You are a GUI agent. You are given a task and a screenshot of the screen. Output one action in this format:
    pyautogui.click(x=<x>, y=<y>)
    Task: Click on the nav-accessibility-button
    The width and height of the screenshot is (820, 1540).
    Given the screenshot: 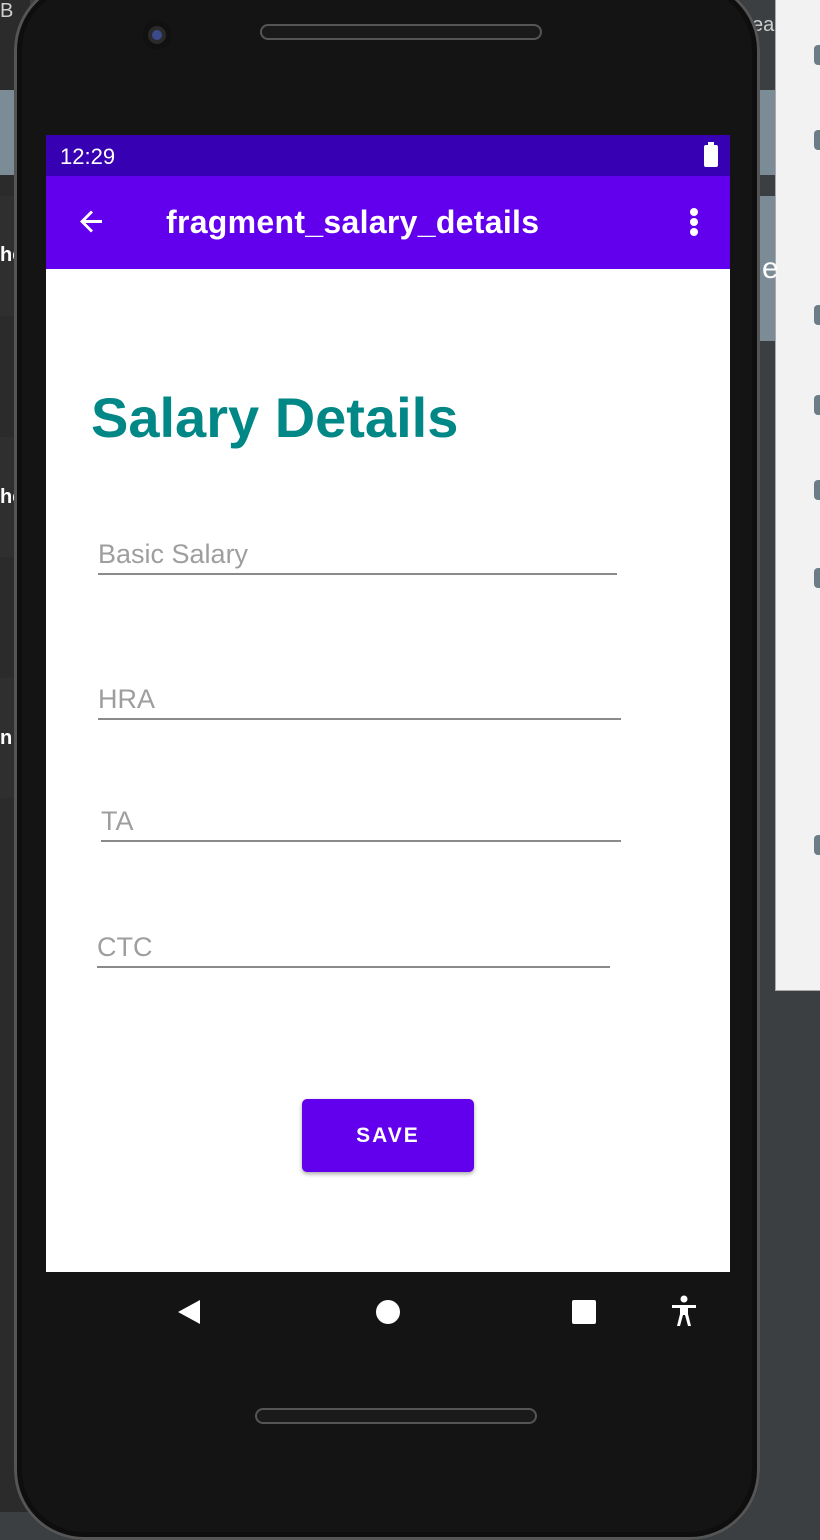 What is the action you would take?
    pyautogui.click(x=684, y=1312)
    